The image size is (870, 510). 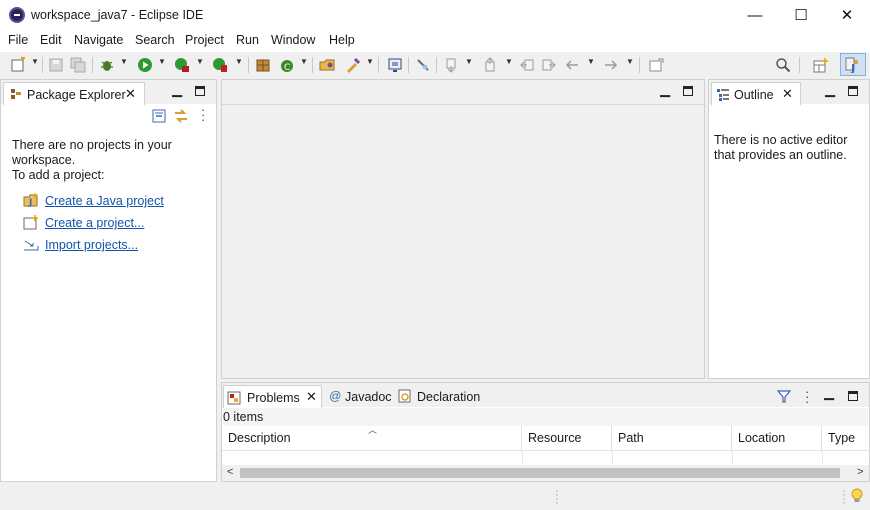 What do you see at coordinates (368, 397) in the screenshot?
I see `tab-javadoc: Javadoc` at bounding box center [368, 397].